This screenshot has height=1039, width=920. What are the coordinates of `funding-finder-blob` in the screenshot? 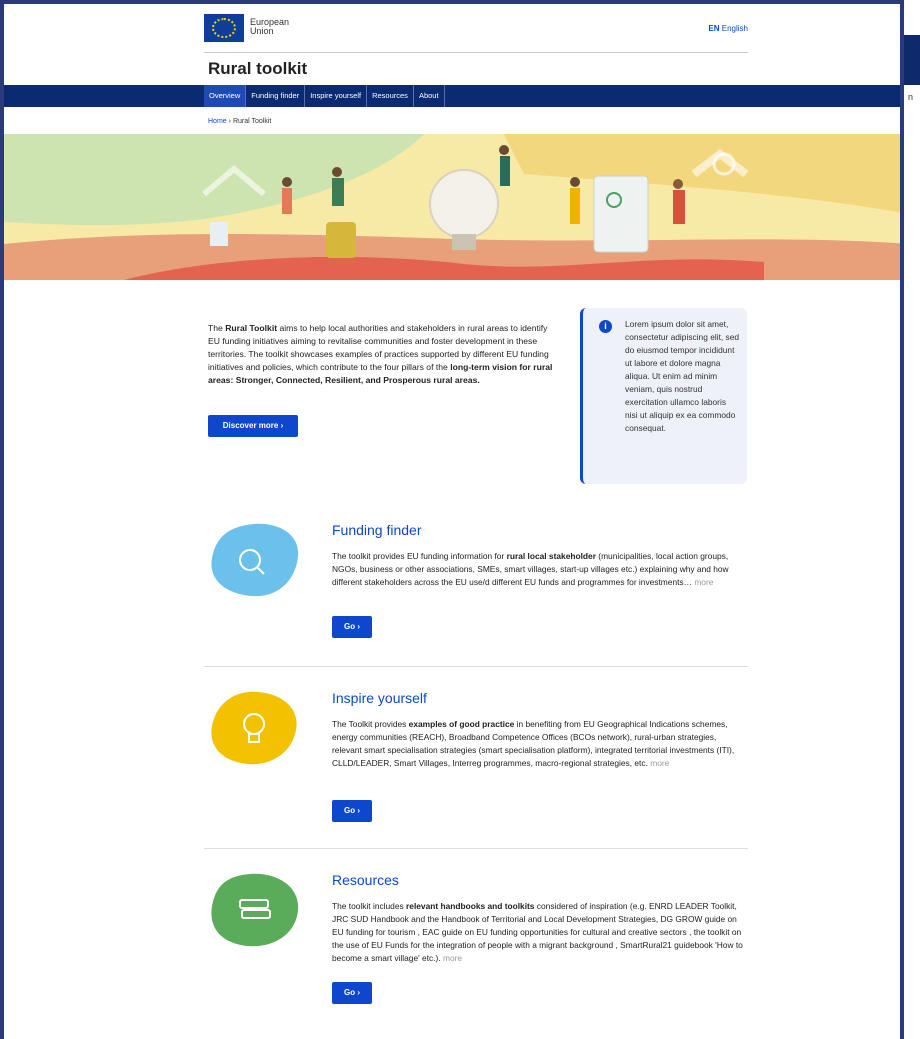 It's located at (255, 560).